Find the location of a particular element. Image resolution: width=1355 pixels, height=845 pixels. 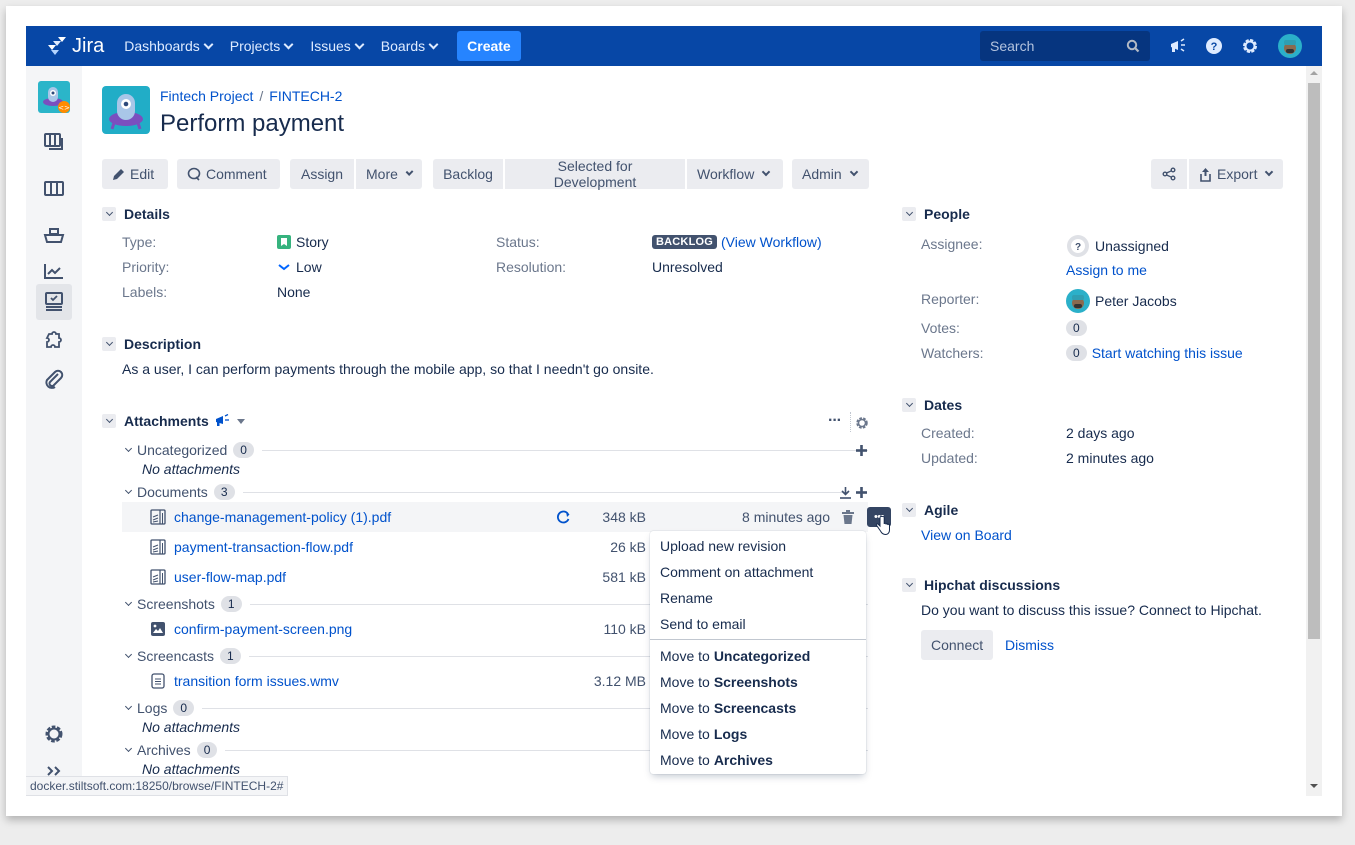

hipchat-heading: Hipchat discussions is located at coordinates (992, 585).